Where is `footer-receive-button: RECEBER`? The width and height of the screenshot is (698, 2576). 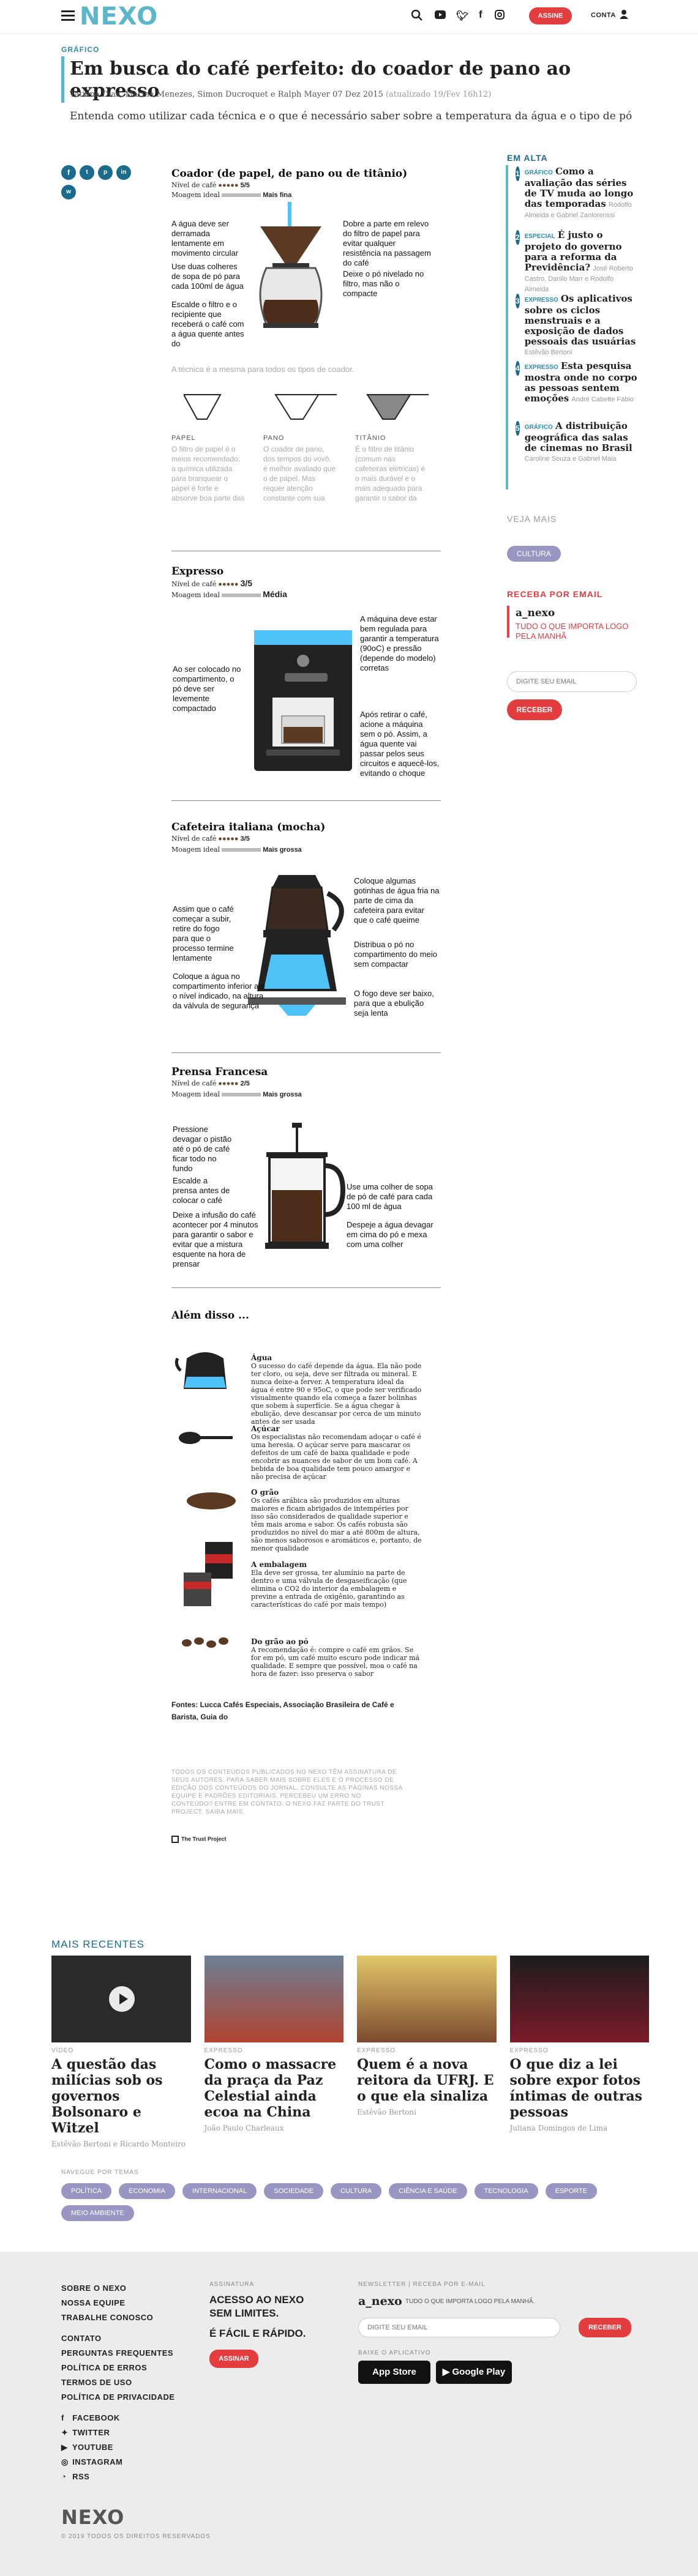
footer-receive-button: RECEBER is located at coordinates (605, 2328).